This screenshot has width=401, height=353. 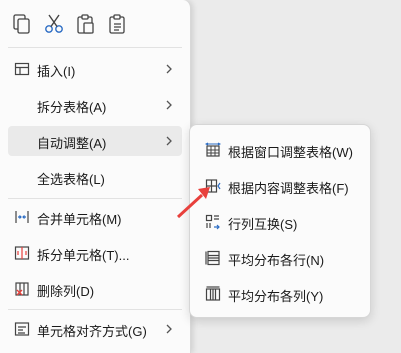 What do you see at coordinates (213, 258) in the screenshot?
I see `distribute-rows-icon` at bounding box center [213, 258].